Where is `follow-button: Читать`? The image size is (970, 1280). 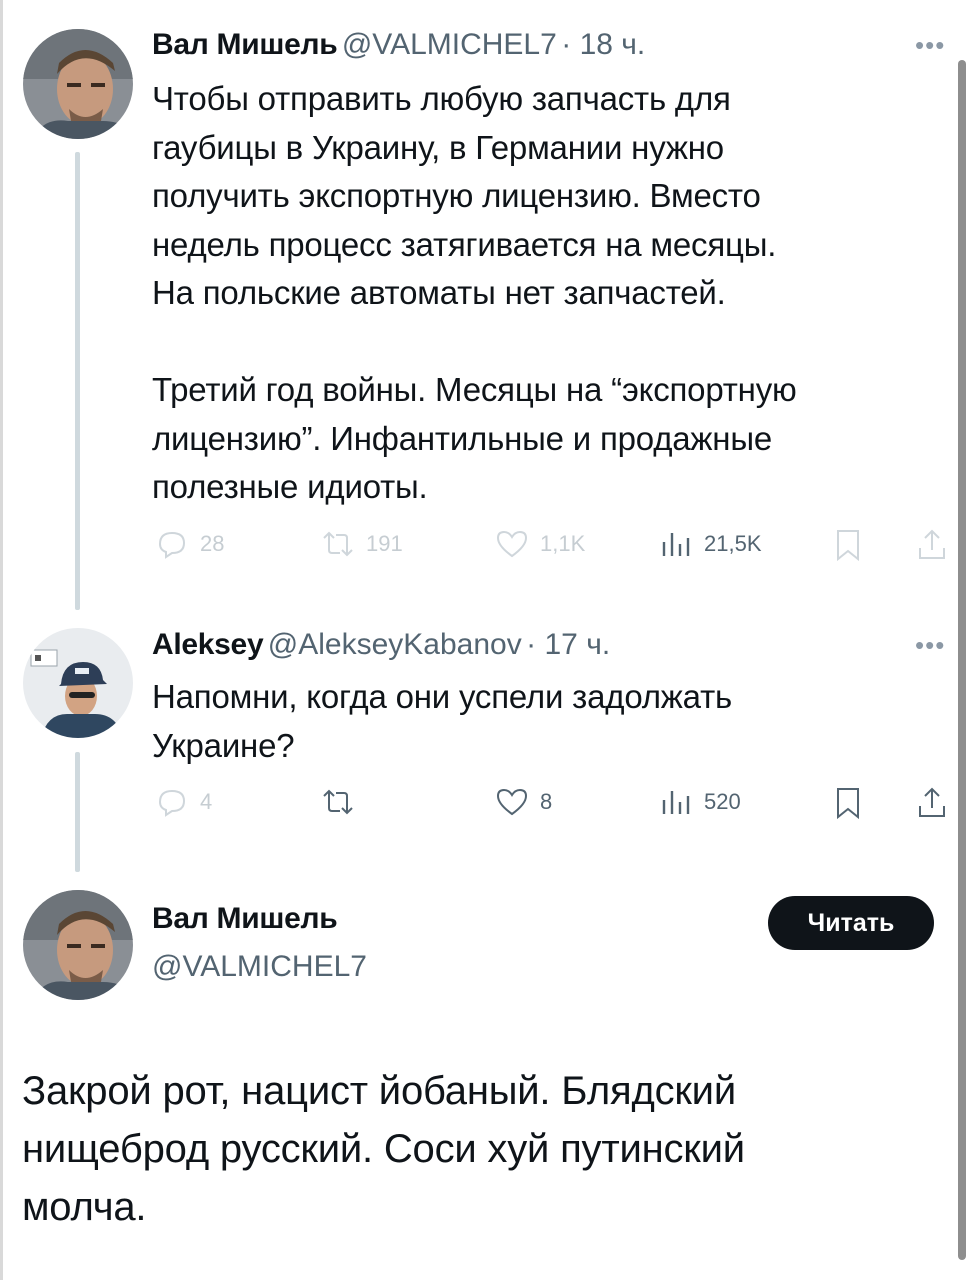 follow-button: Читать is located at coordinates (851, 923).